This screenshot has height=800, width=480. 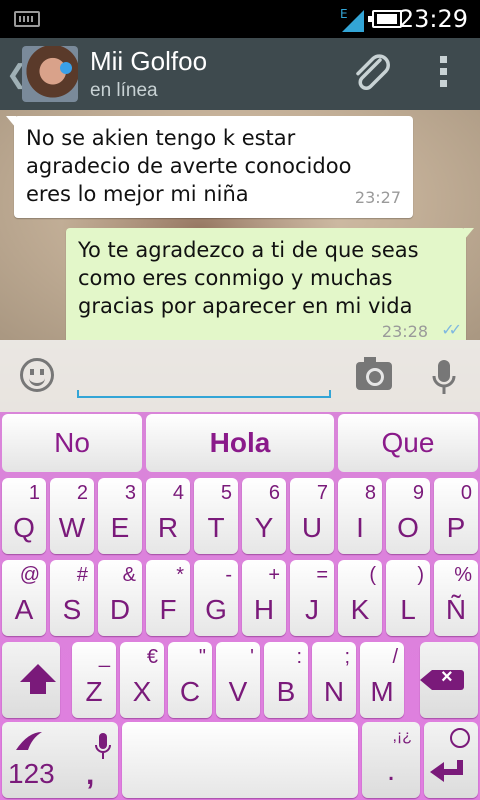 What do you see at coordinates (216, 527) in the screenshot?
I see `key-label: T` at bounding box center [216, 527].